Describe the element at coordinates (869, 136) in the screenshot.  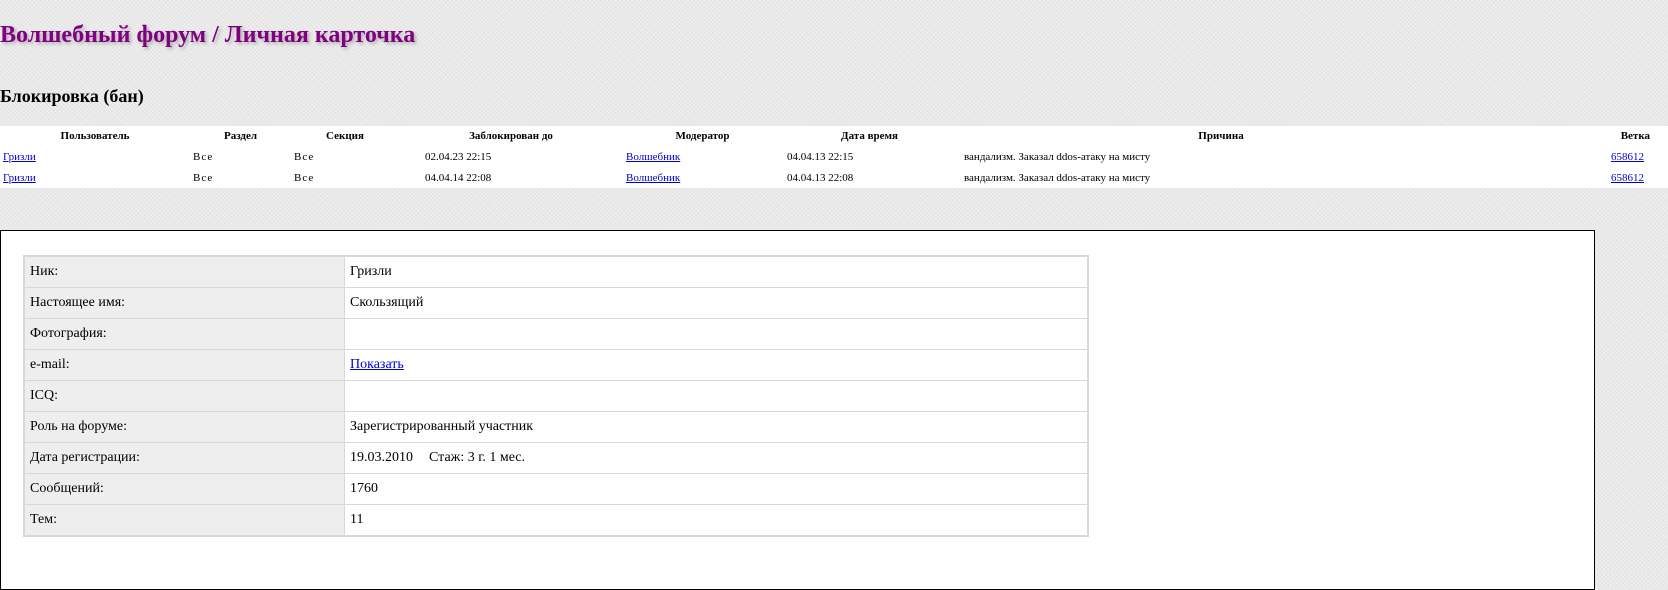
I see `column-header-datetime: Дата время` at that location.